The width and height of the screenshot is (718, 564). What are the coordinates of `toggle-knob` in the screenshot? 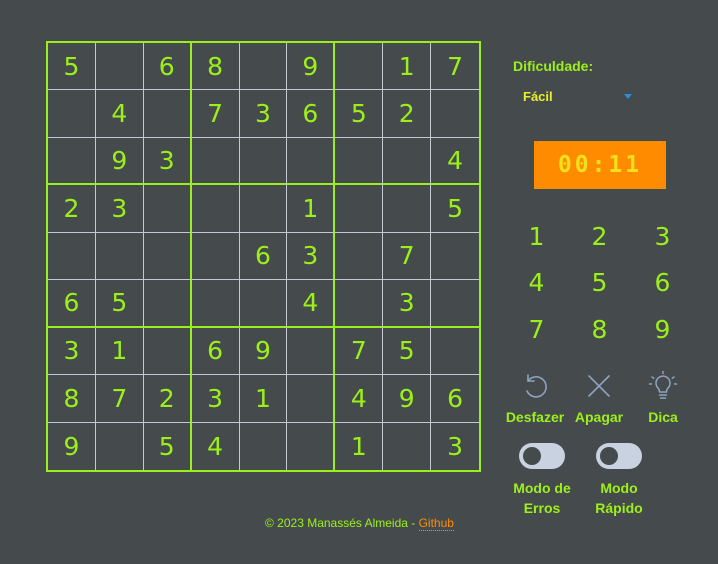 It's located at (532, 456).